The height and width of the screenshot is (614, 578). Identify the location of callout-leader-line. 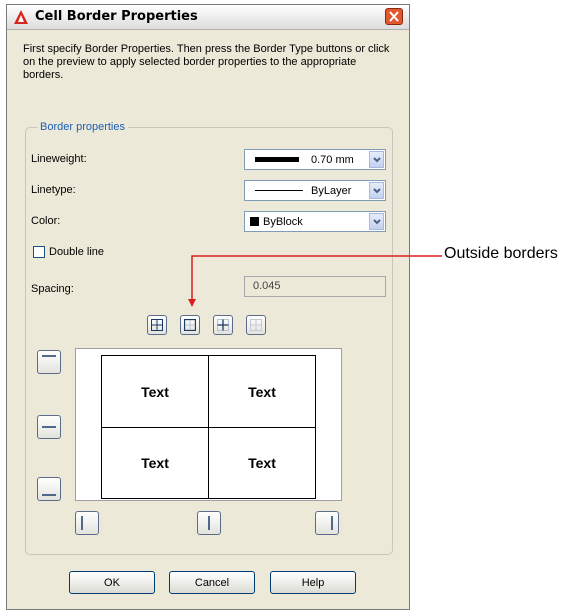
(315, 281).